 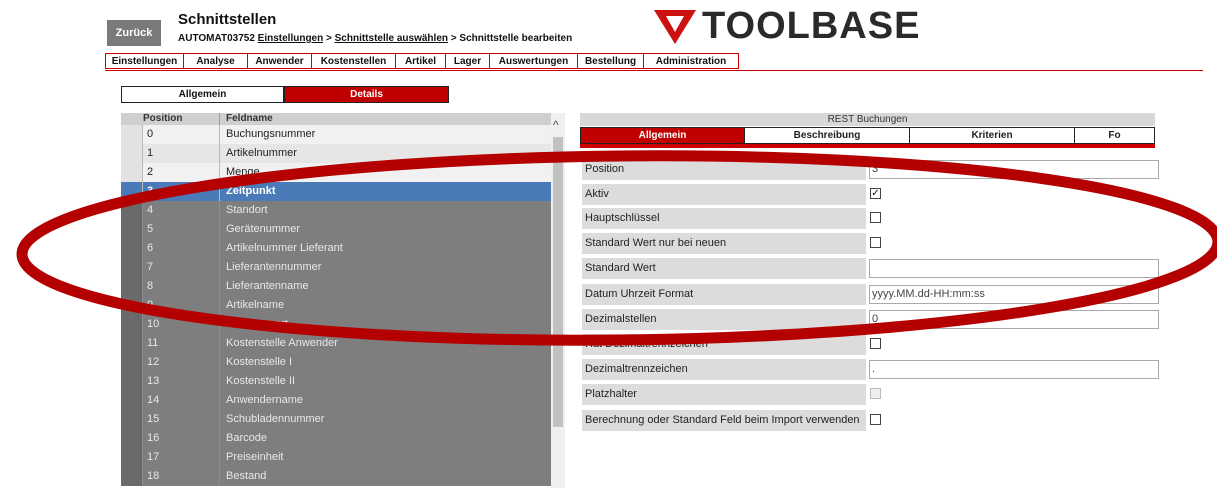 I want to click on nav-divider, so click(x=654, y=70).